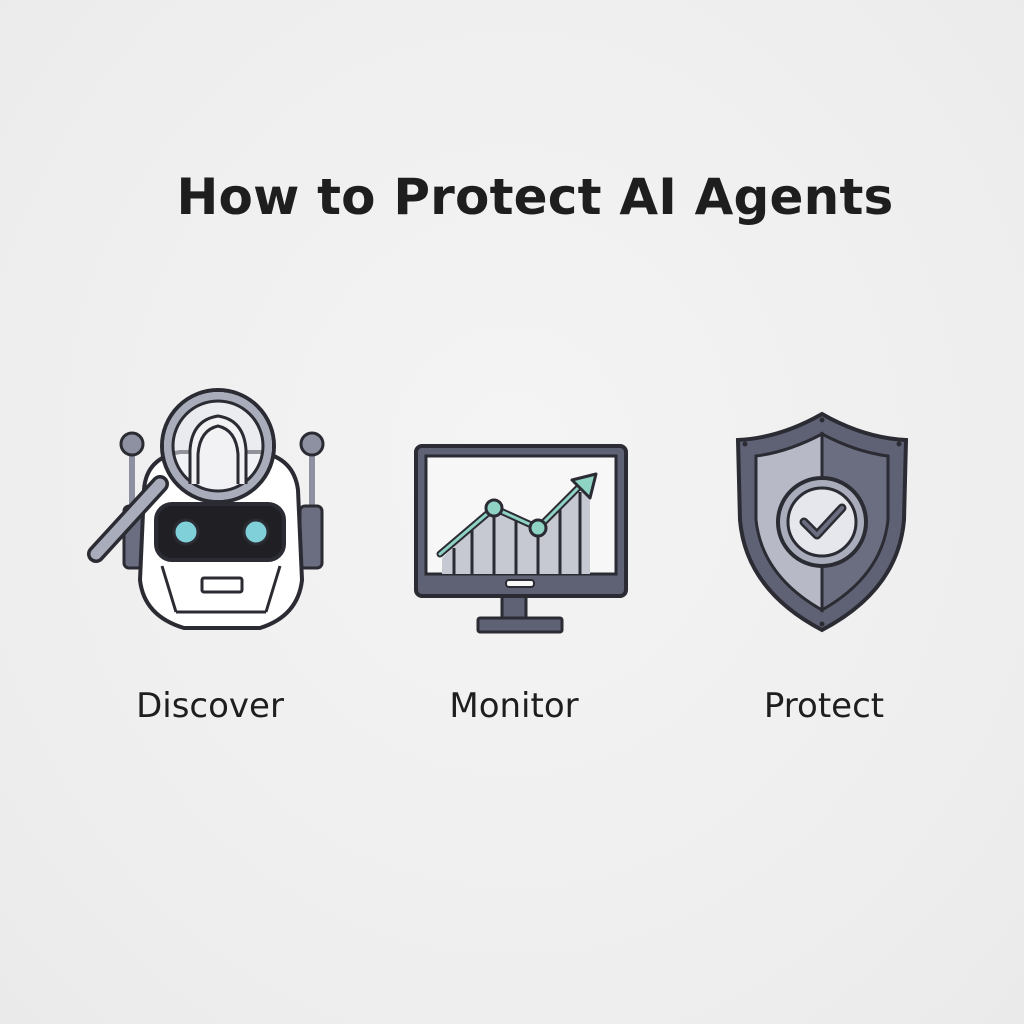  I want to click on step-discover: Discover, so click(210, 560).